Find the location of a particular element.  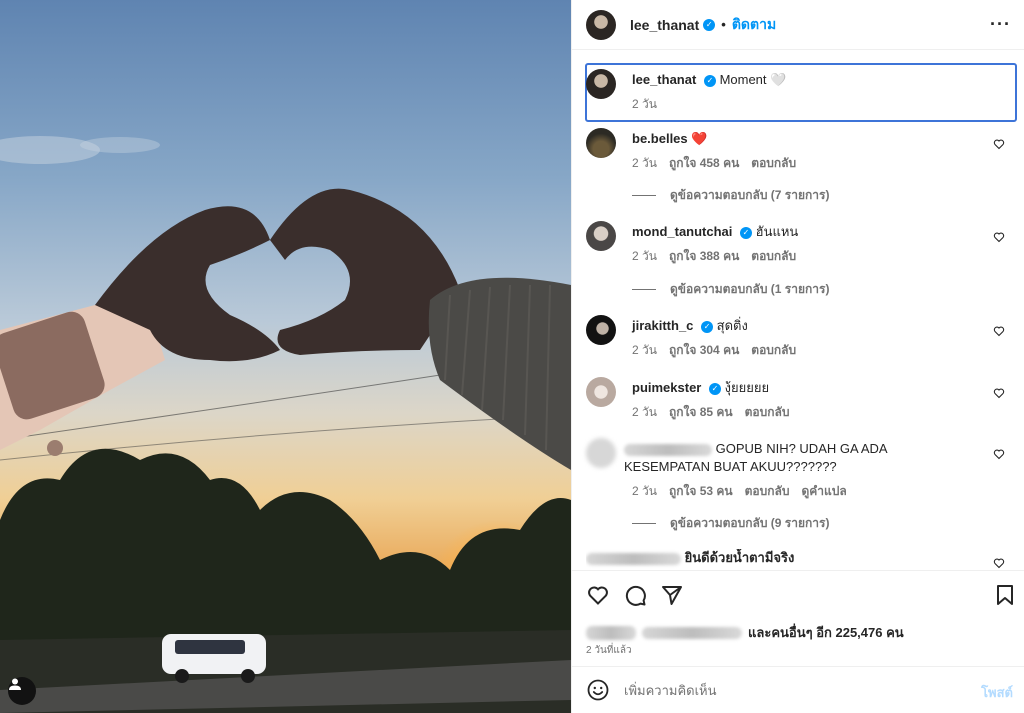

comment-text: ❤️ is located at coordinates (699, 138).